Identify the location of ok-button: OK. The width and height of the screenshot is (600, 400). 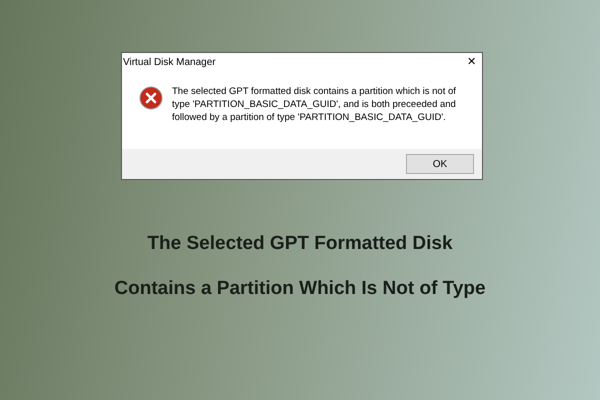
(440, 164).